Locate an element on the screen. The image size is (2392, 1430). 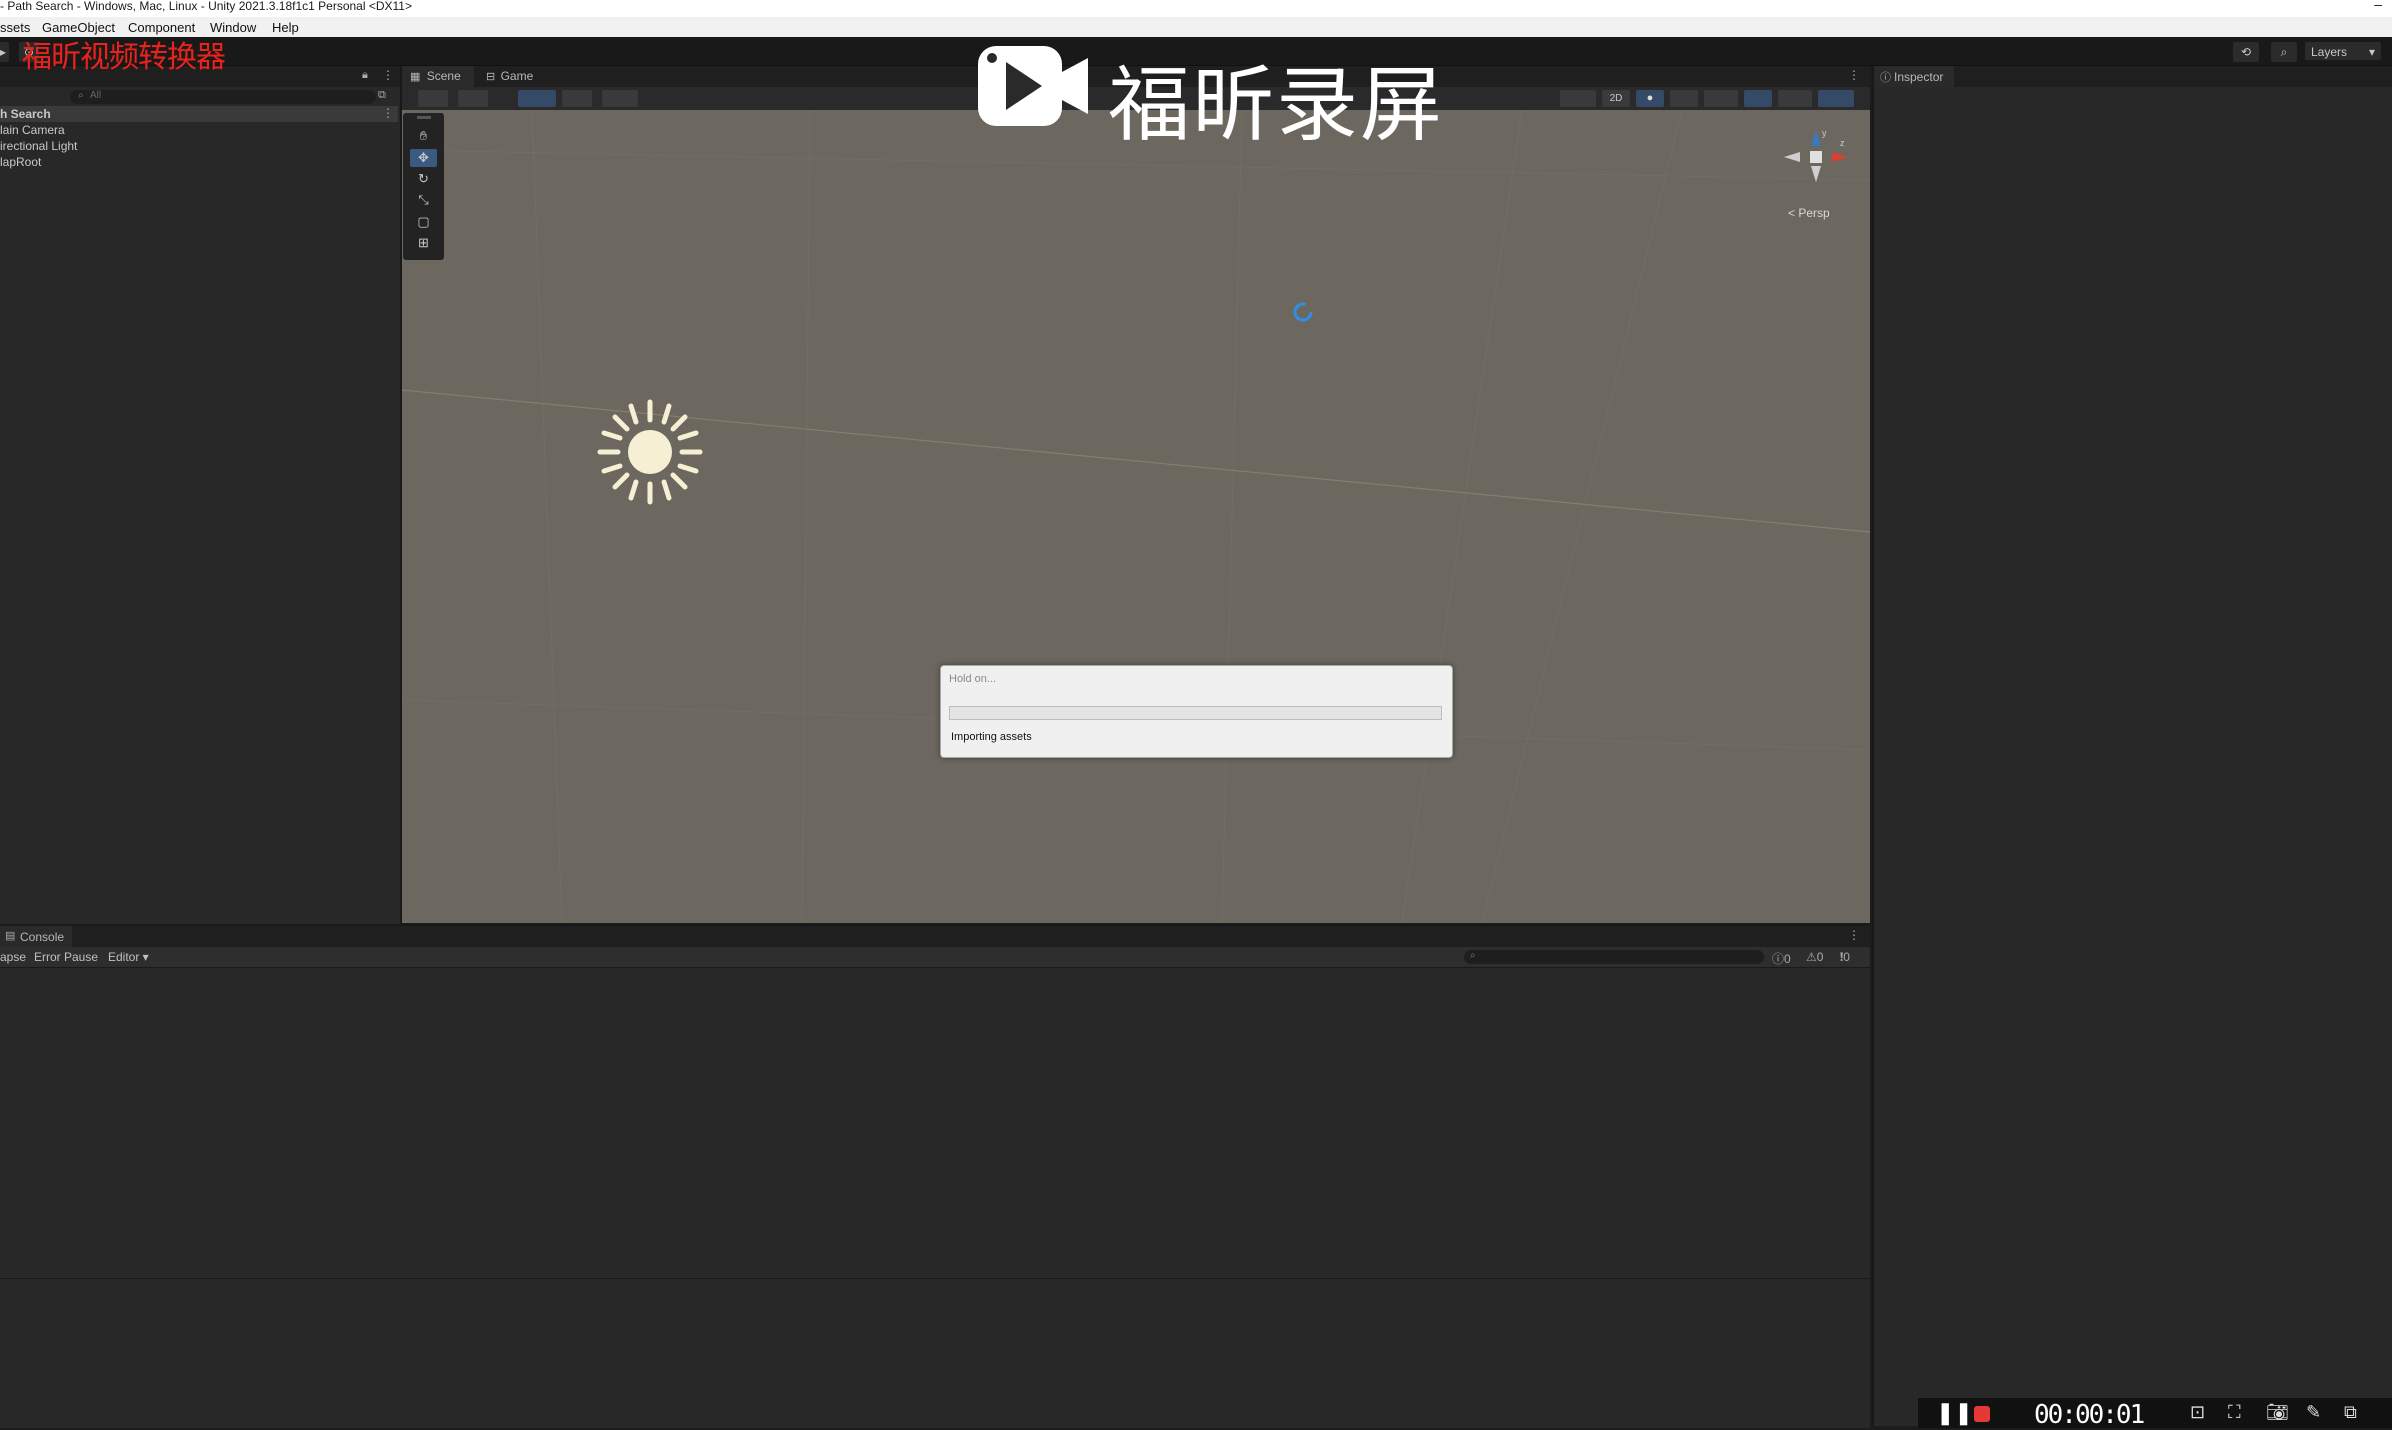
rect-tool-button: ▢ is located at coordinates (423, 222).